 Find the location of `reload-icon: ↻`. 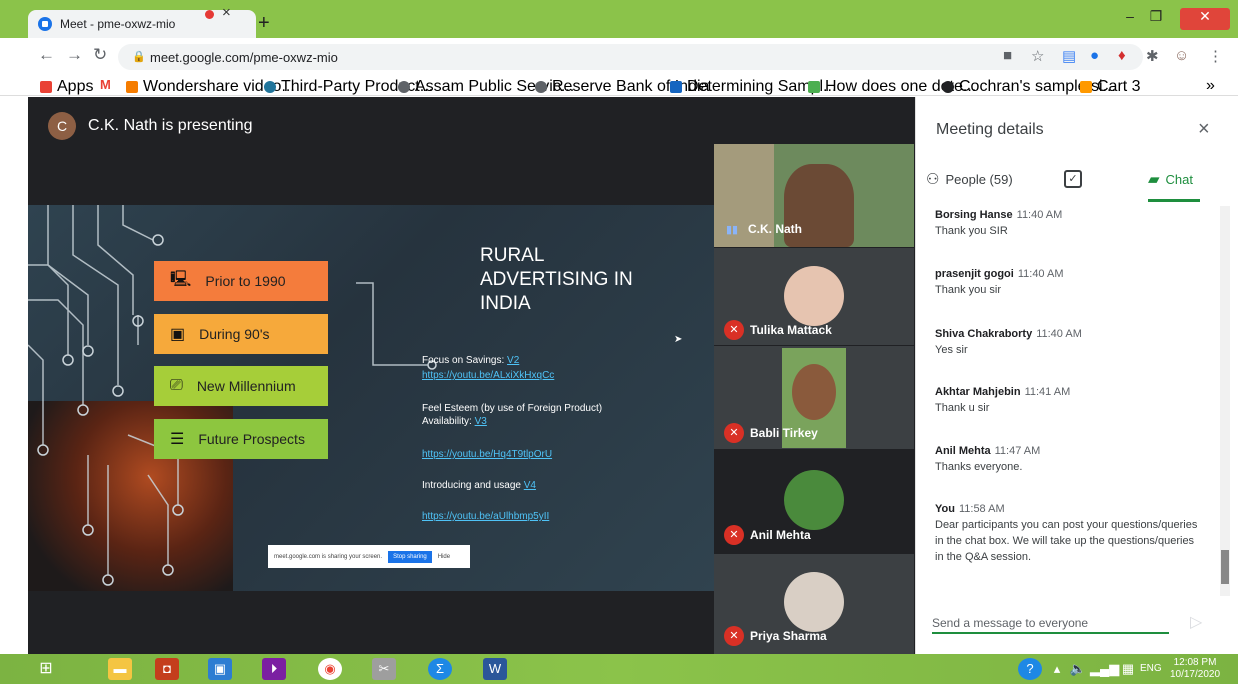

reload-icon: ↻ is located at coordinates (100, 55).